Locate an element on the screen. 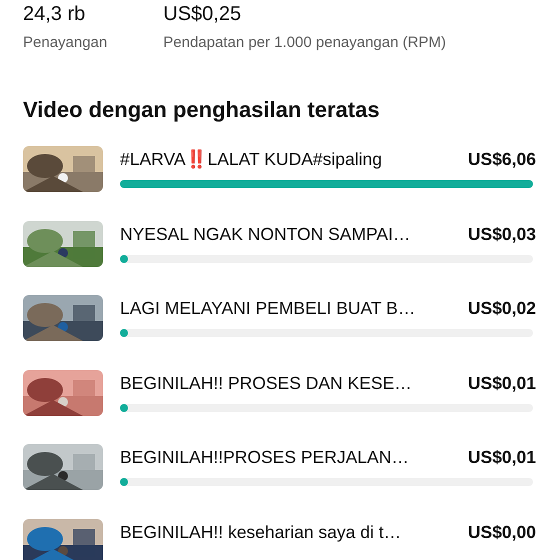 The image size is (560, 560). stat-value: 24,3 rb is located at coordinates (54, 14).